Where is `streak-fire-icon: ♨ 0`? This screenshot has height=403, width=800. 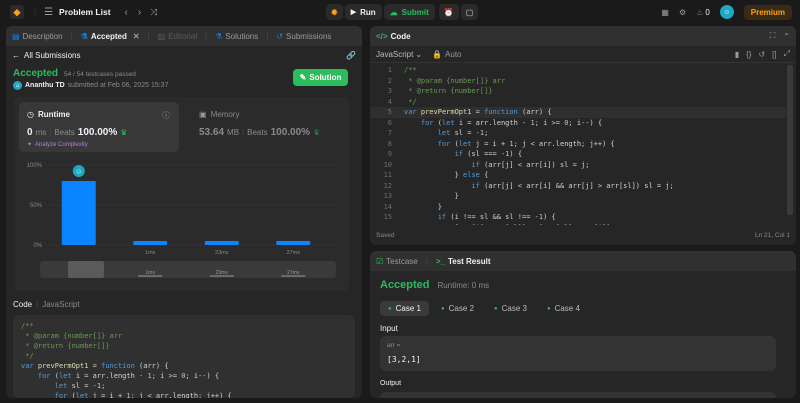
streak-fire-icon: ♨ 0 is located at coordinates (703, 12).